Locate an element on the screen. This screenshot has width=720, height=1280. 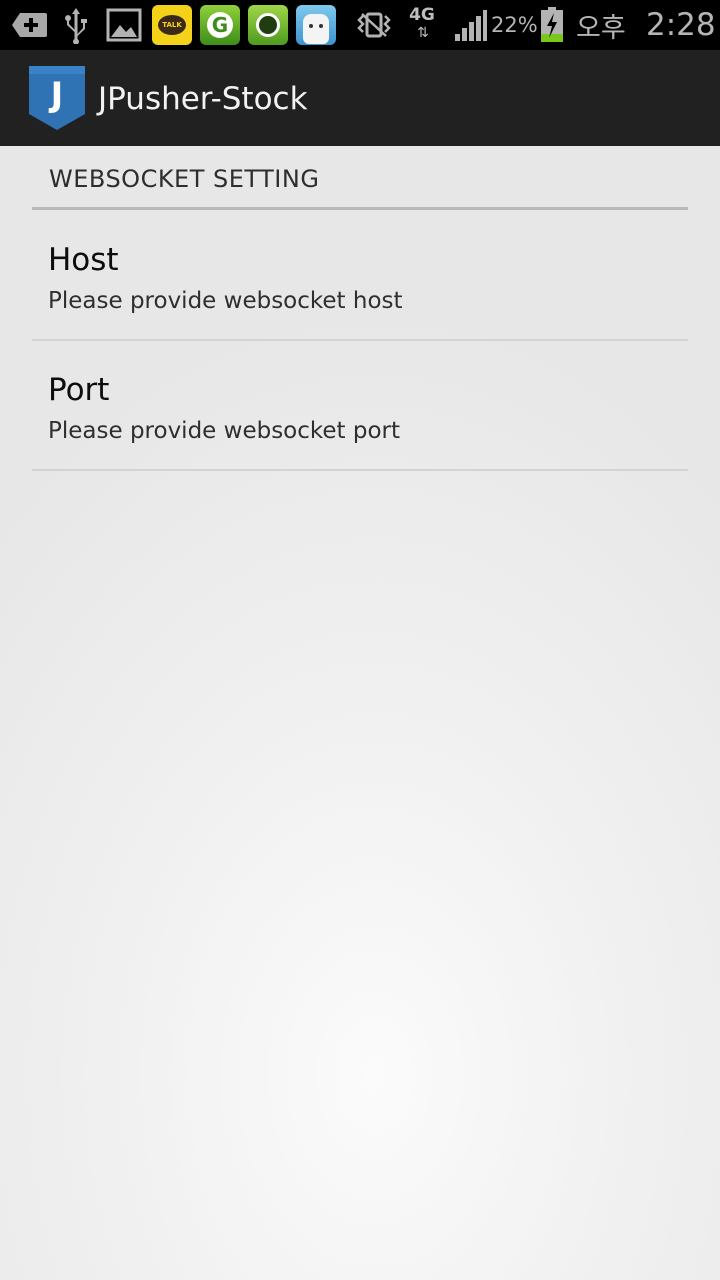
status-bar: TALK G 4G ⇅ 22% 오후 2:28 is located at coordinates (360, 25).